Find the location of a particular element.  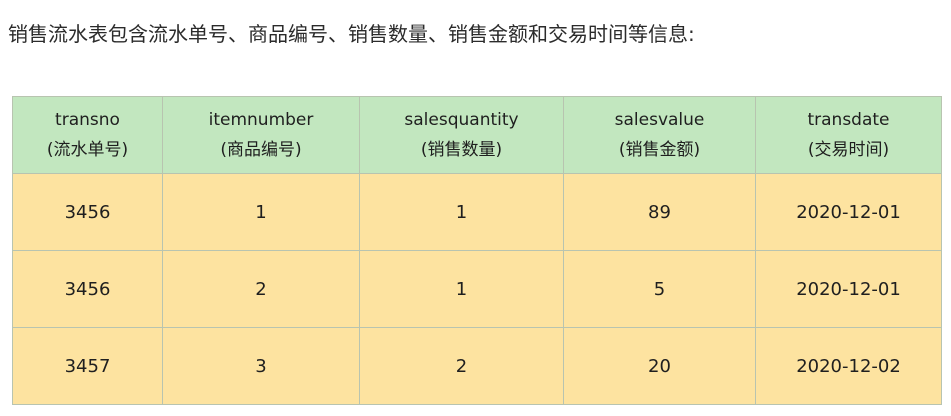

cell-transdate: 2020-12-02 is located at coordinates (848, 366).